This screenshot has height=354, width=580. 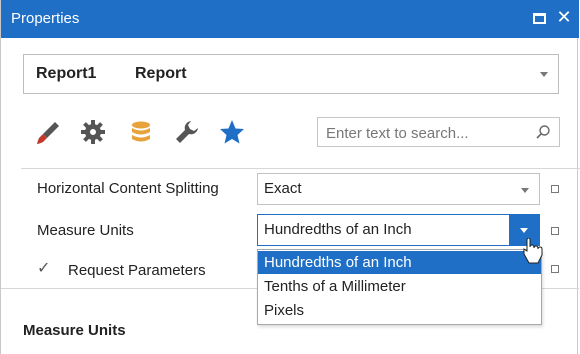 I want to click on object-selector: Report1 Report, so click(x=291, y=74).